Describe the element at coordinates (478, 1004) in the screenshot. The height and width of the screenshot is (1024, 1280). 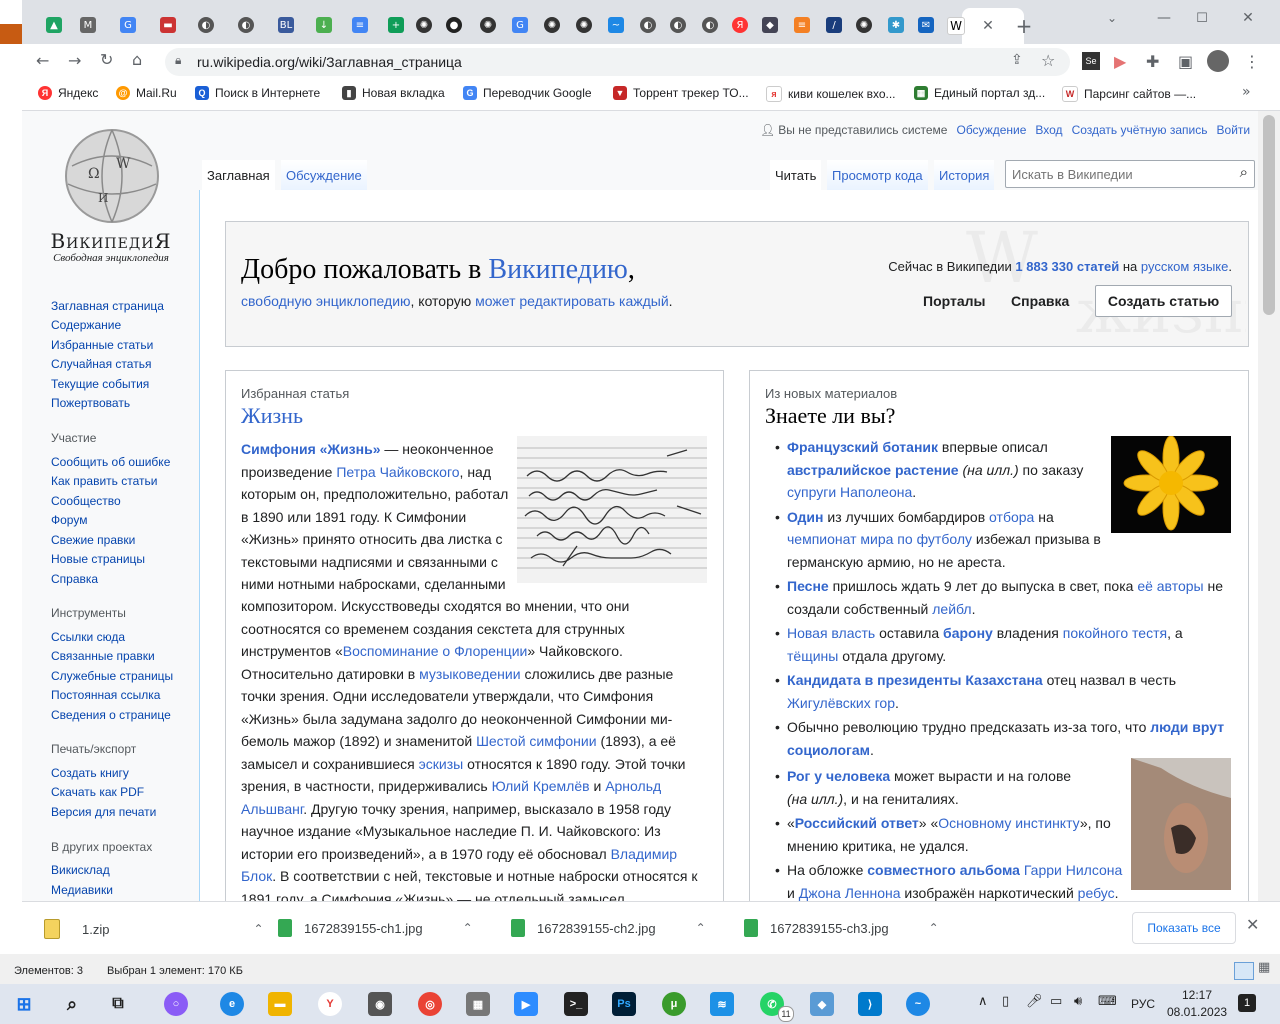
I see `calculator-icon: ▦` at that location.